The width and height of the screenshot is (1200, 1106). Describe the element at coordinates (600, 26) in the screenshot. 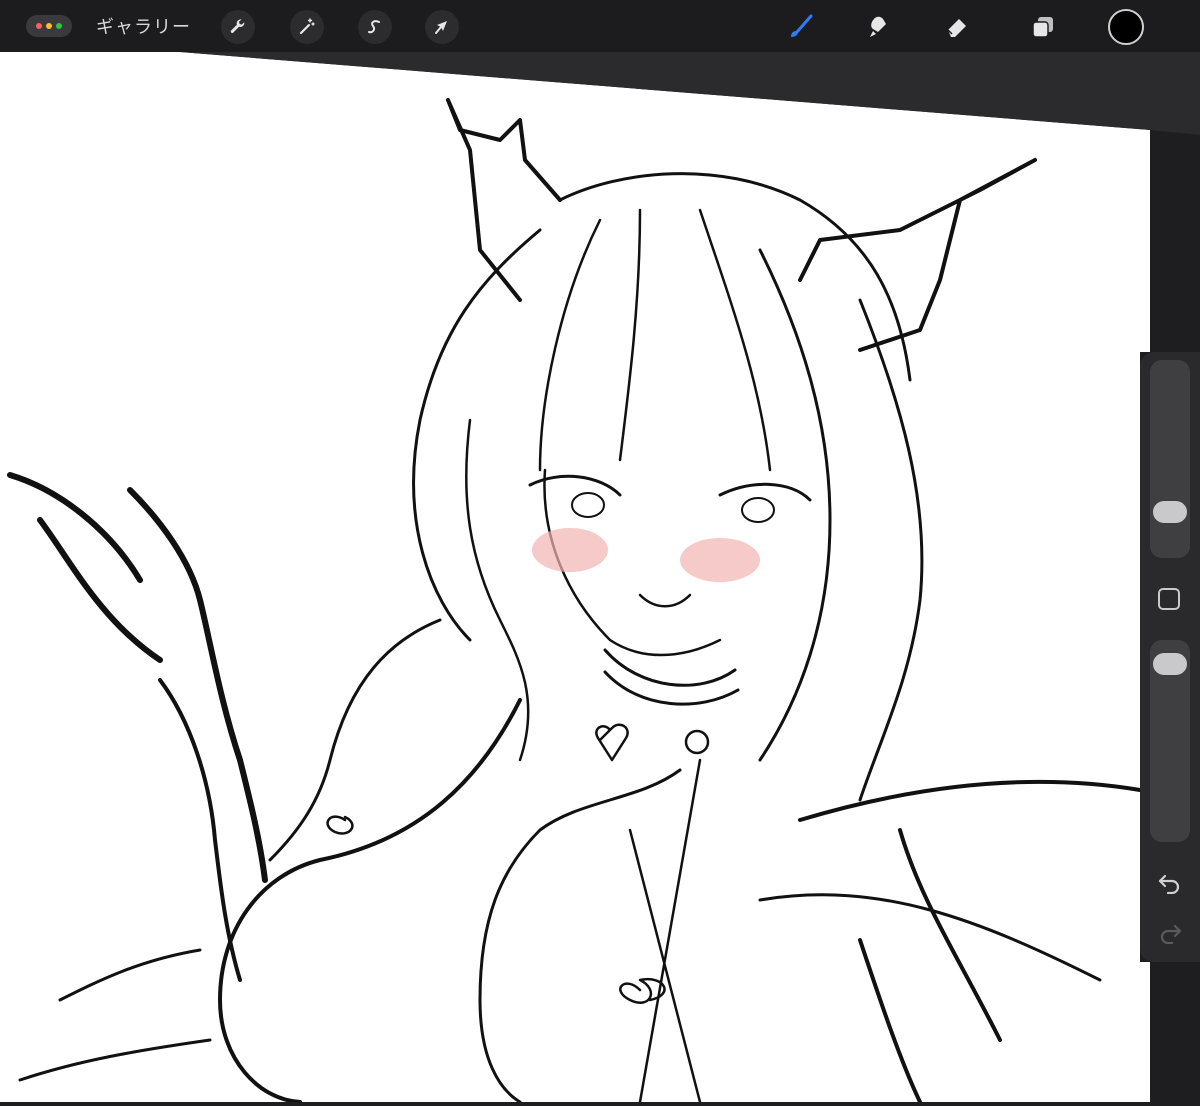

I see `top-toolbar: ギャラリー` at that location.